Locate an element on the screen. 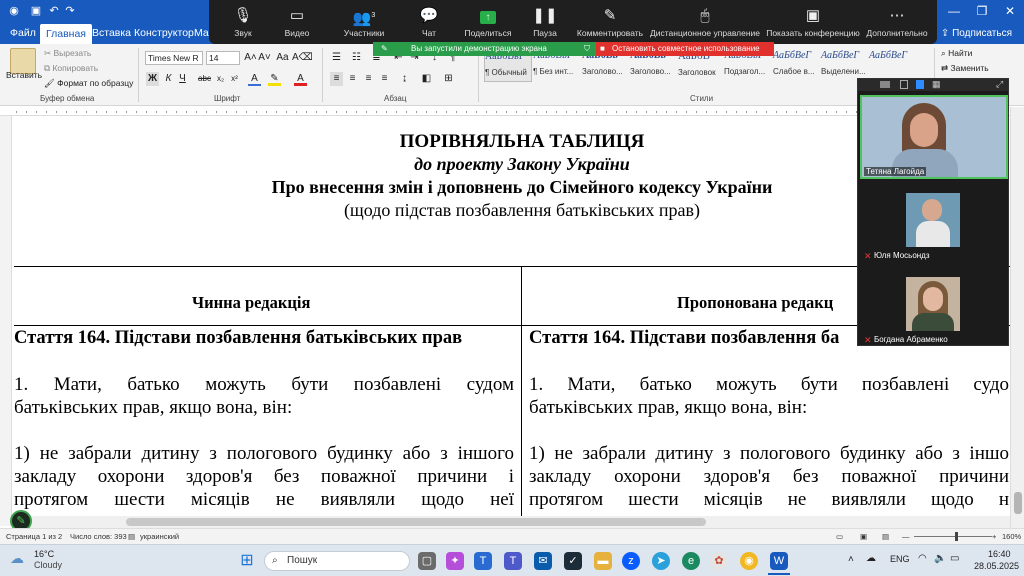 The image size is (1024, 576). share-screen-button: ↑ Поделиться is located at coordinates (488, 21).